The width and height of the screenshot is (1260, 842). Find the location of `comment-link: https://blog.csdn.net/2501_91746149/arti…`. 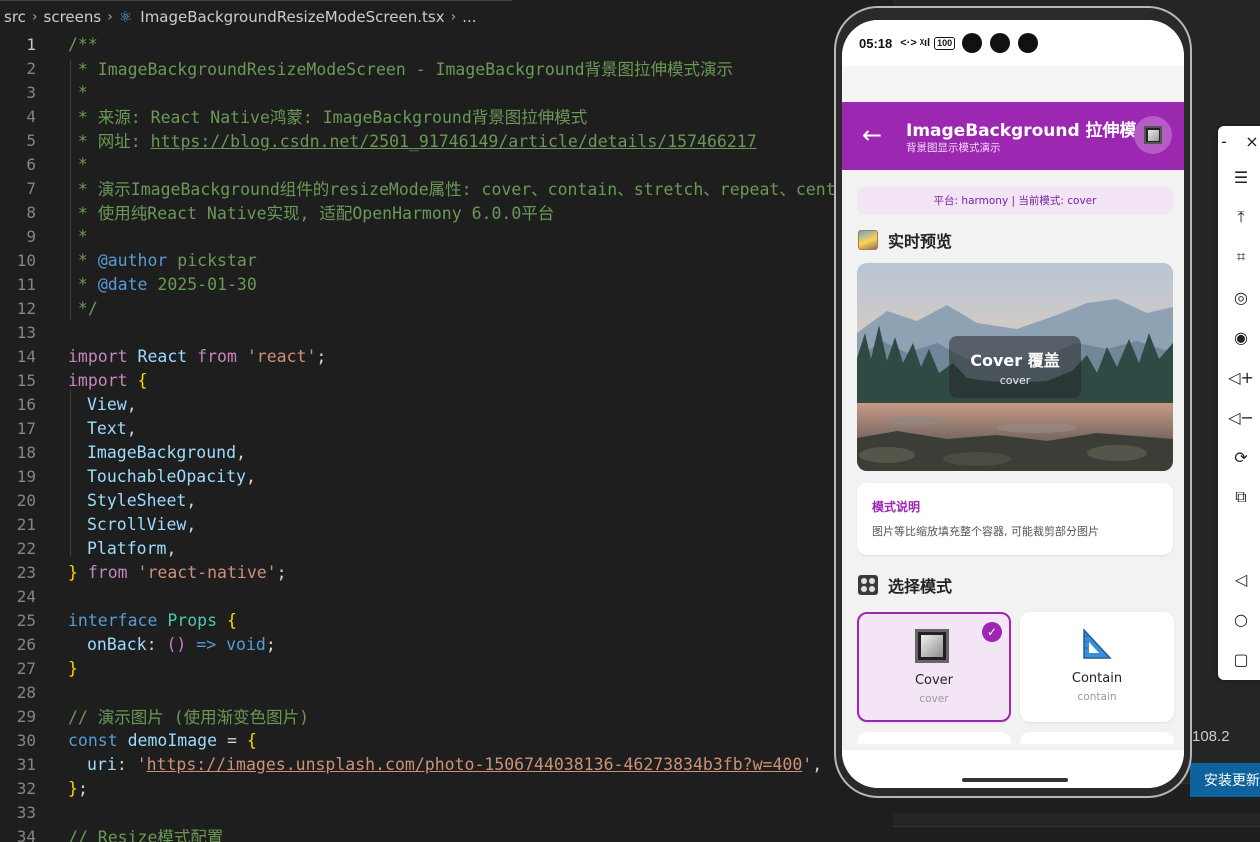

comment-link: https://blog.csdn.net/2501_91746149/arti… is located at coordinates (454, 141).